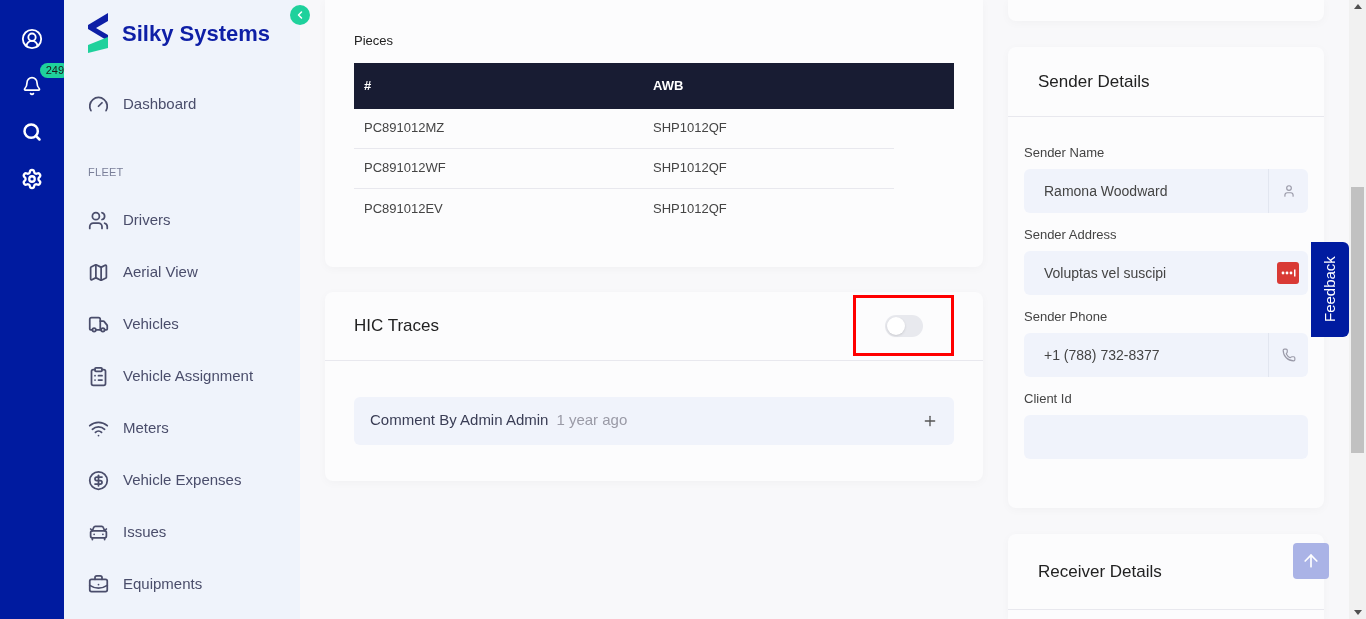  What do you see at coordinates (1330, 289) in the screenshot?
I see `feedback-tab: Feedback` at bounding box center [1330, 289].